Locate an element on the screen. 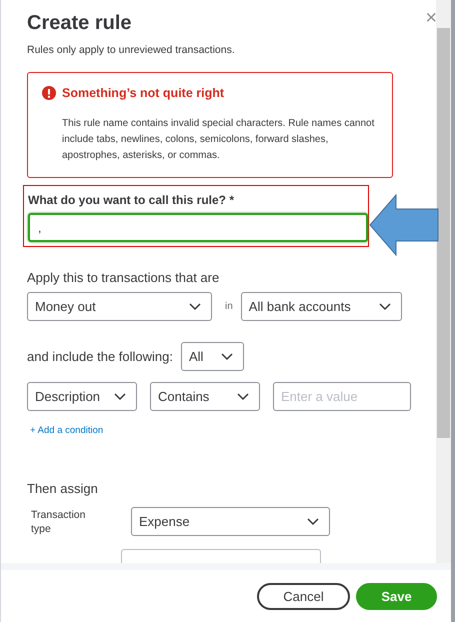 The height and width of the screenshot is (622, 455). field-label: What do you want to call this rule? * is located at coordinates (131, 200).